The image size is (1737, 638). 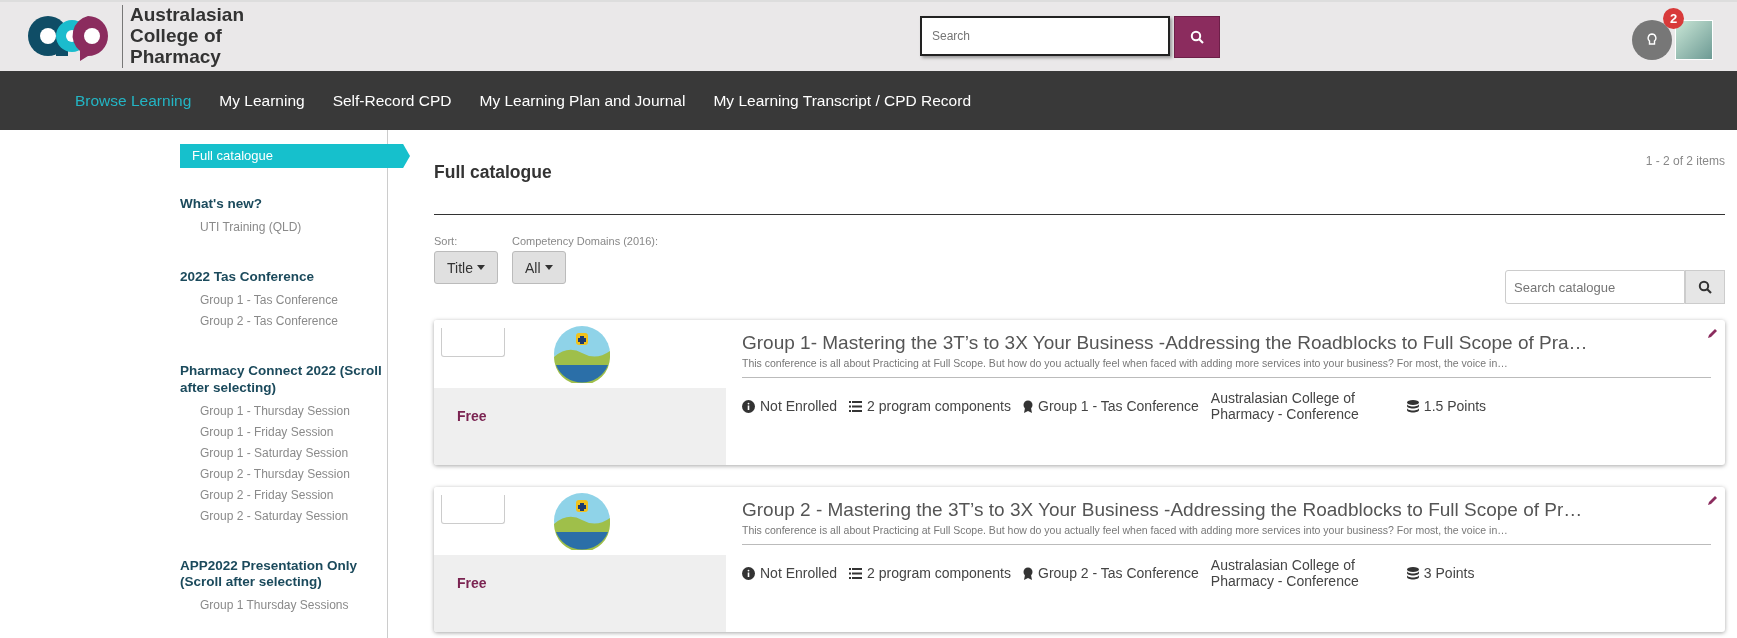 I want to click on notification-badge: 2, so click(x=1673, y=18).